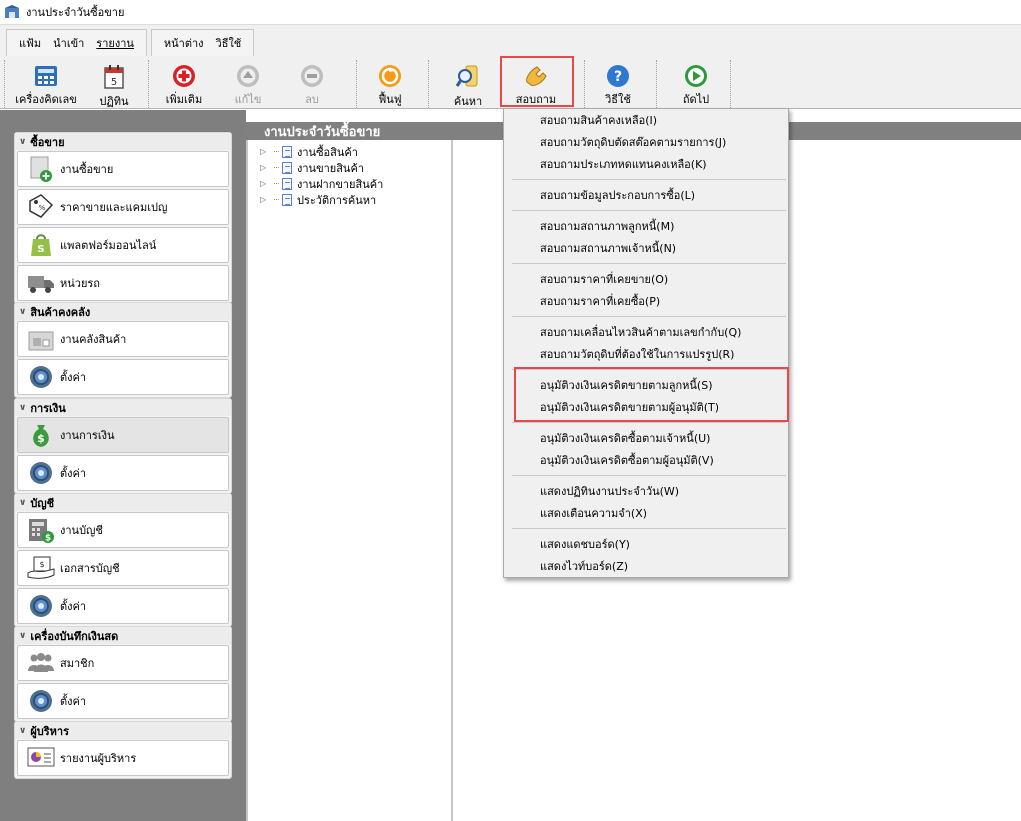 The width and height of the screenshot is (1021, 821). Describe the element at coordinates (309, 151) in the screenshot. I see `tree-item: ▷ งานซื้อสินค้า` at that location.